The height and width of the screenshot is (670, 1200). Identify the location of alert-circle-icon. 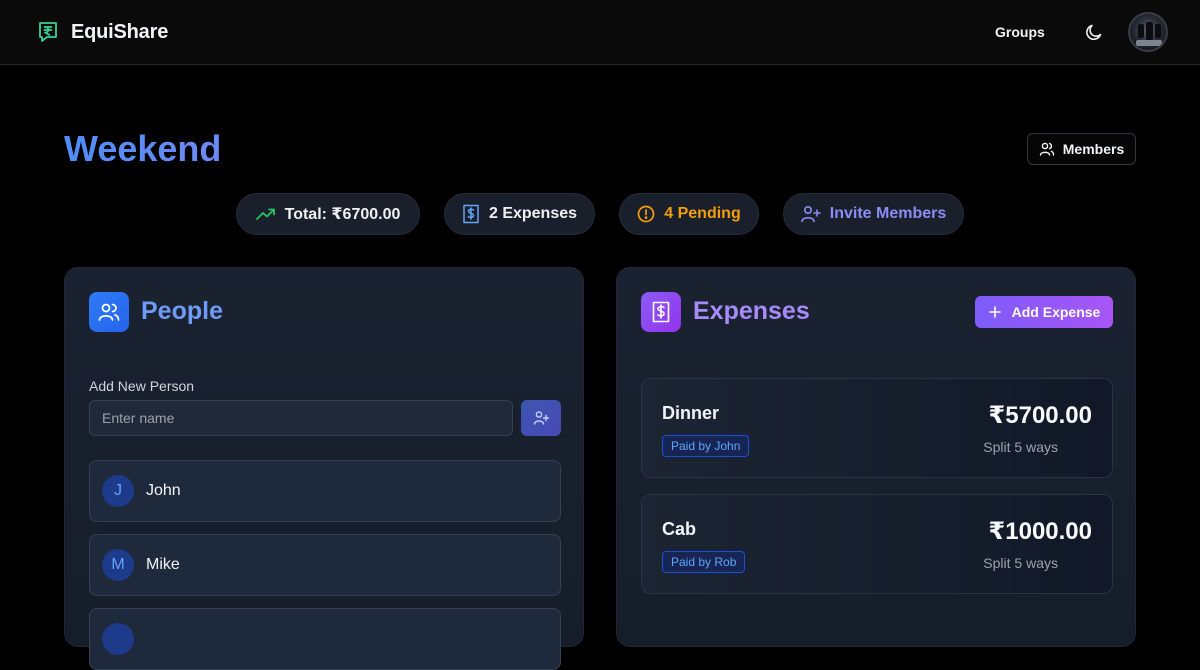
(646, 214).